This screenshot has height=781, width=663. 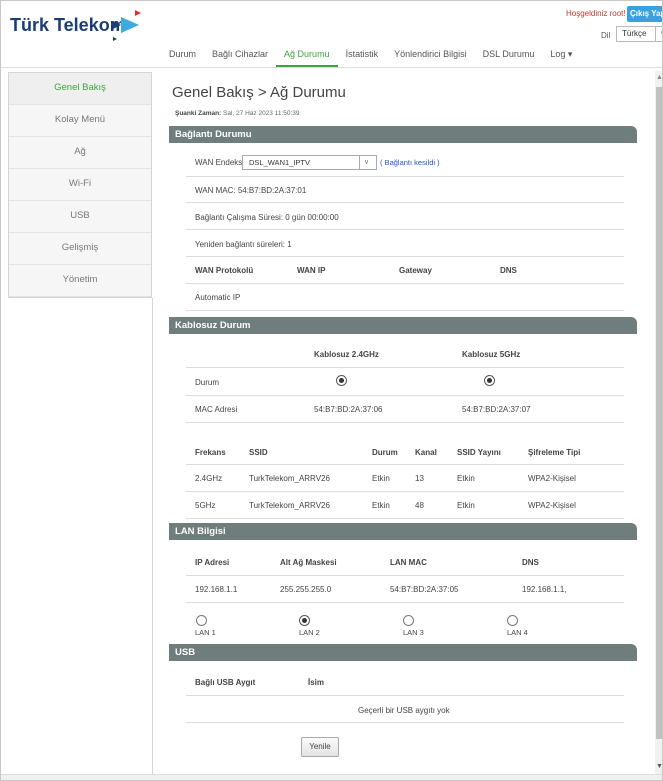 I want to click on logout-button: Çıkış Yap, so click(x=644, y=14).